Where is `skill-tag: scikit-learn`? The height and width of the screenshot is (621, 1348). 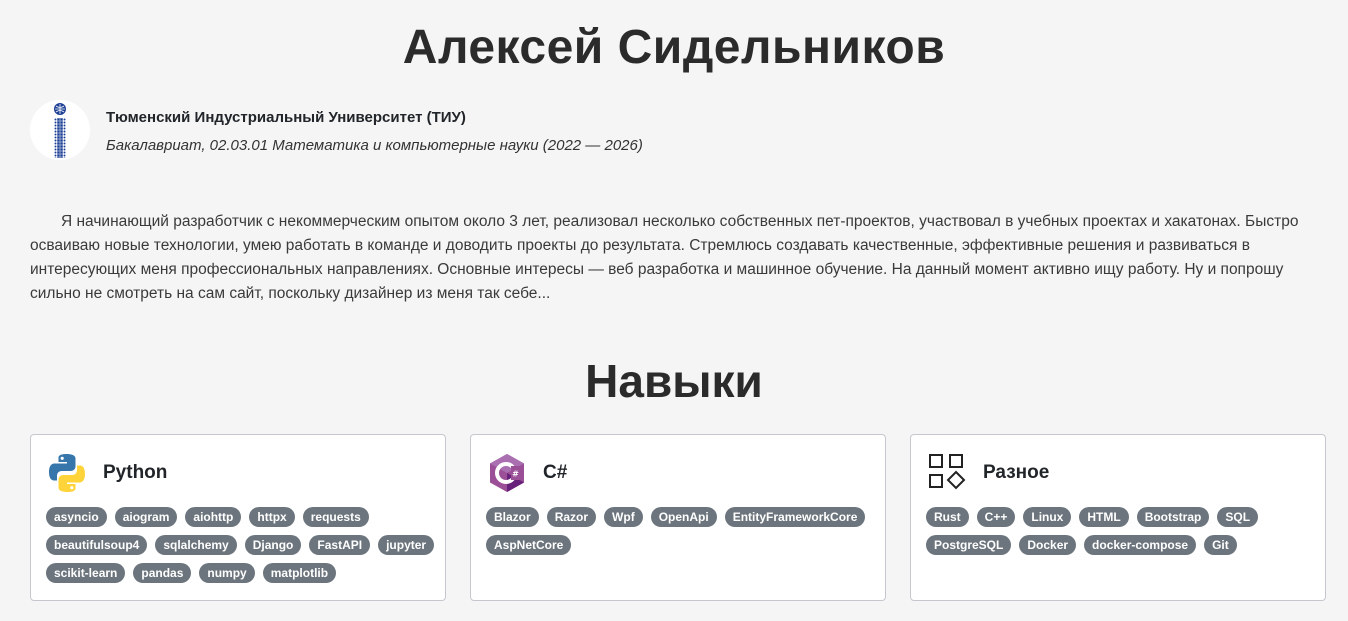
skill-tag: scikit-learn is located at coordinates (86, 573).